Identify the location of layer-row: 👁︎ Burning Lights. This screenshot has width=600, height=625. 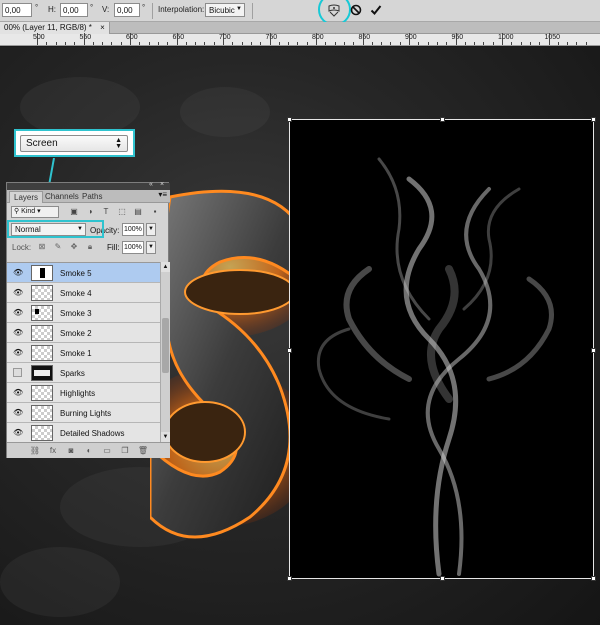
(83, 413).